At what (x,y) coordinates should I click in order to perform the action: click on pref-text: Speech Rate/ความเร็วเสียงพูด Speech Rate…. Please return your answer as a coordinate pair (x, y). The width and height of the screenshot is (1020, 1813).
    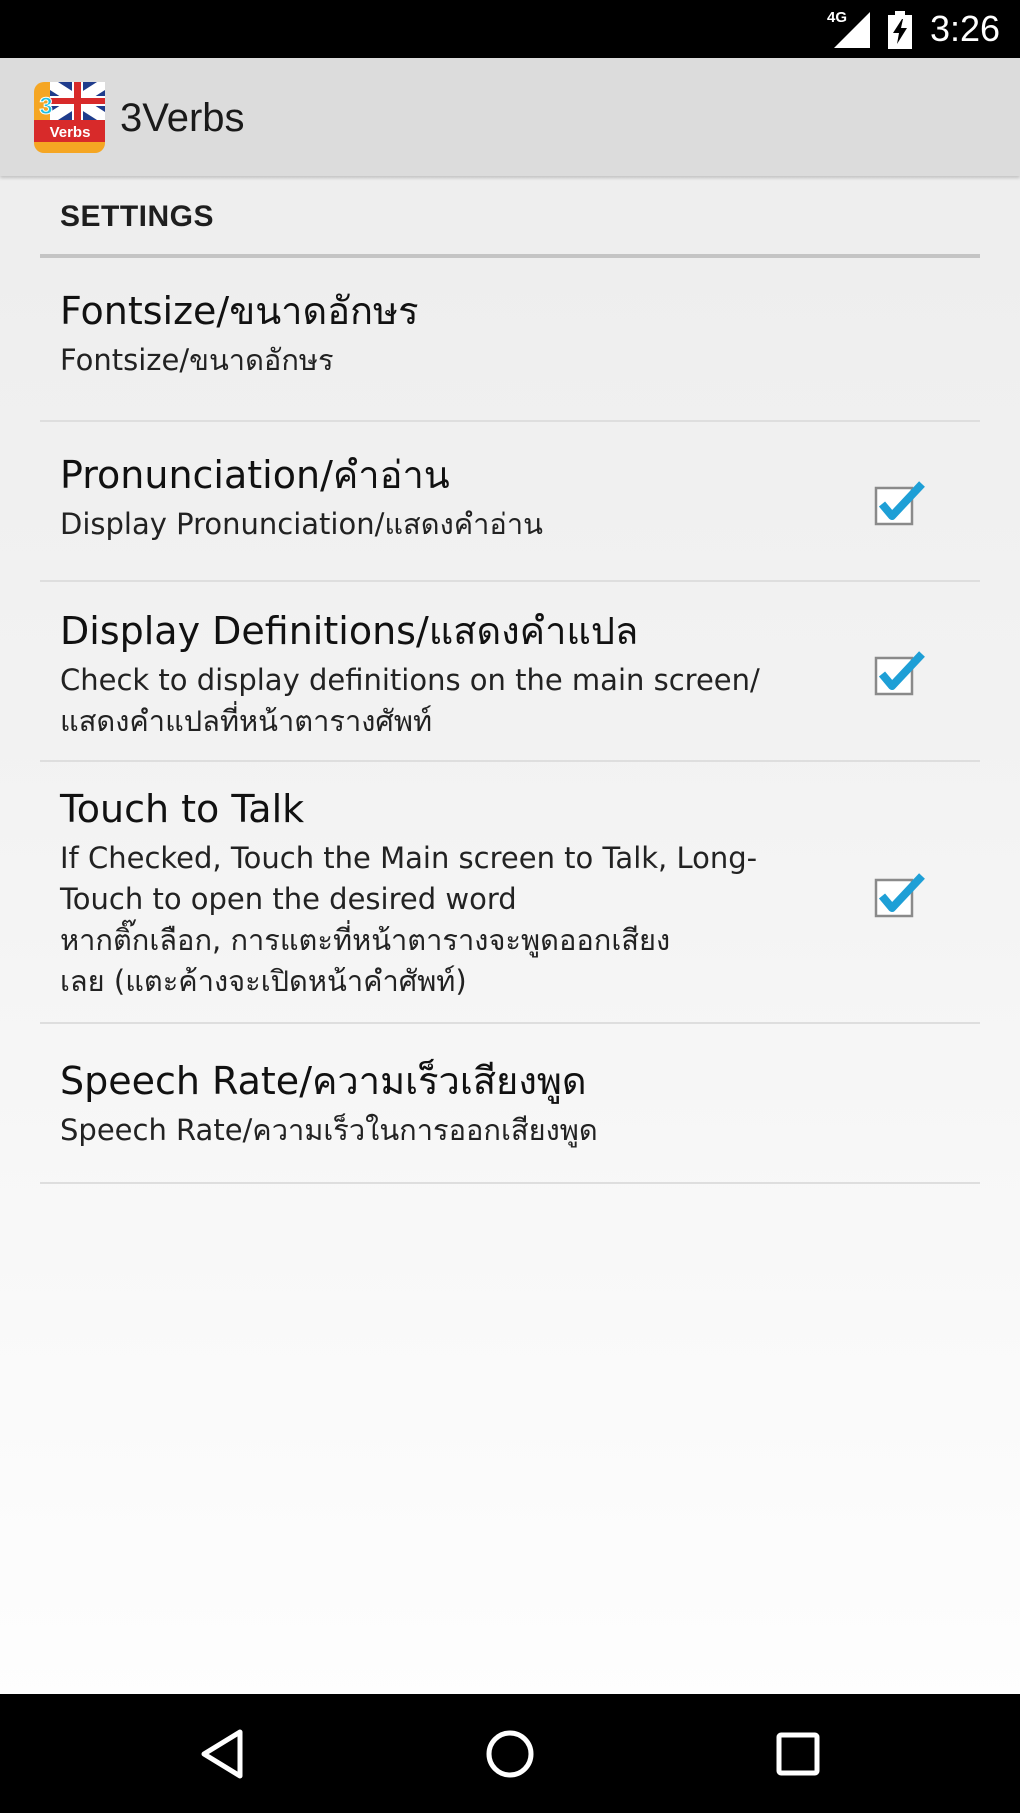
    Looking at the image, I should click on (440, 1104).